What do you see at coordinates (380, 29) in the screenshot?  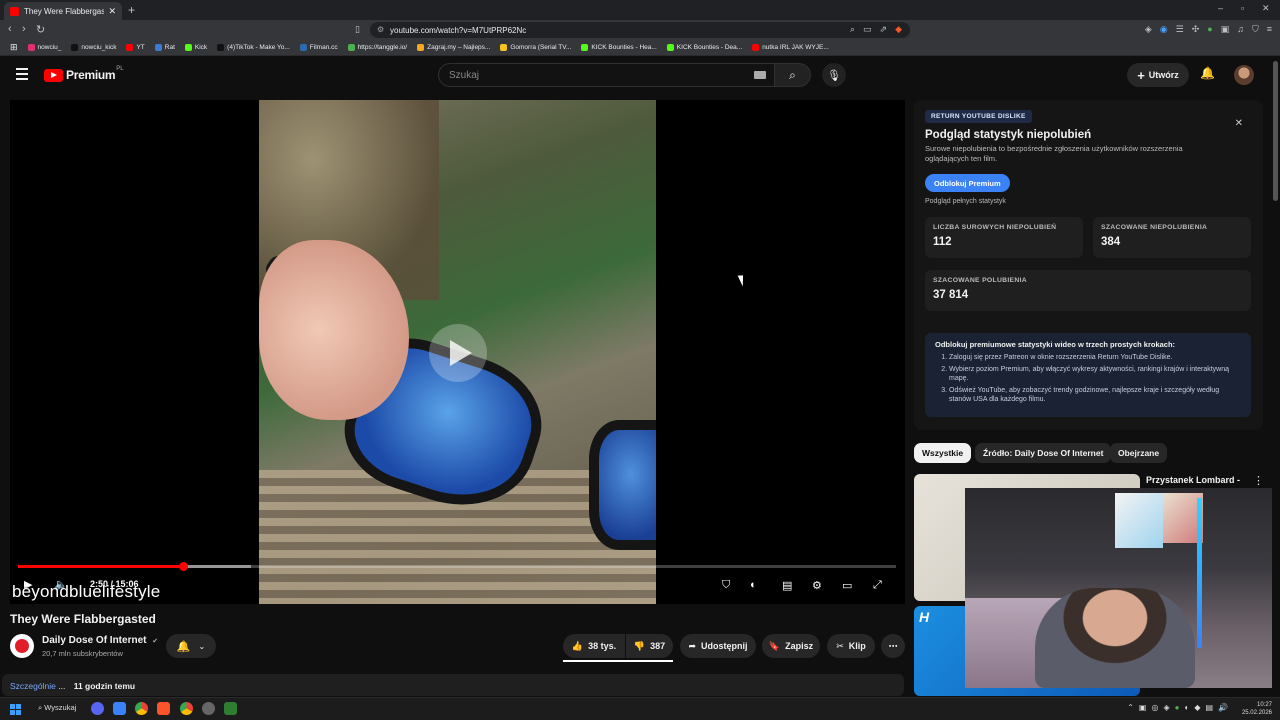 I see `site-info-icon: ⚙` at bounding box center [380, 29].